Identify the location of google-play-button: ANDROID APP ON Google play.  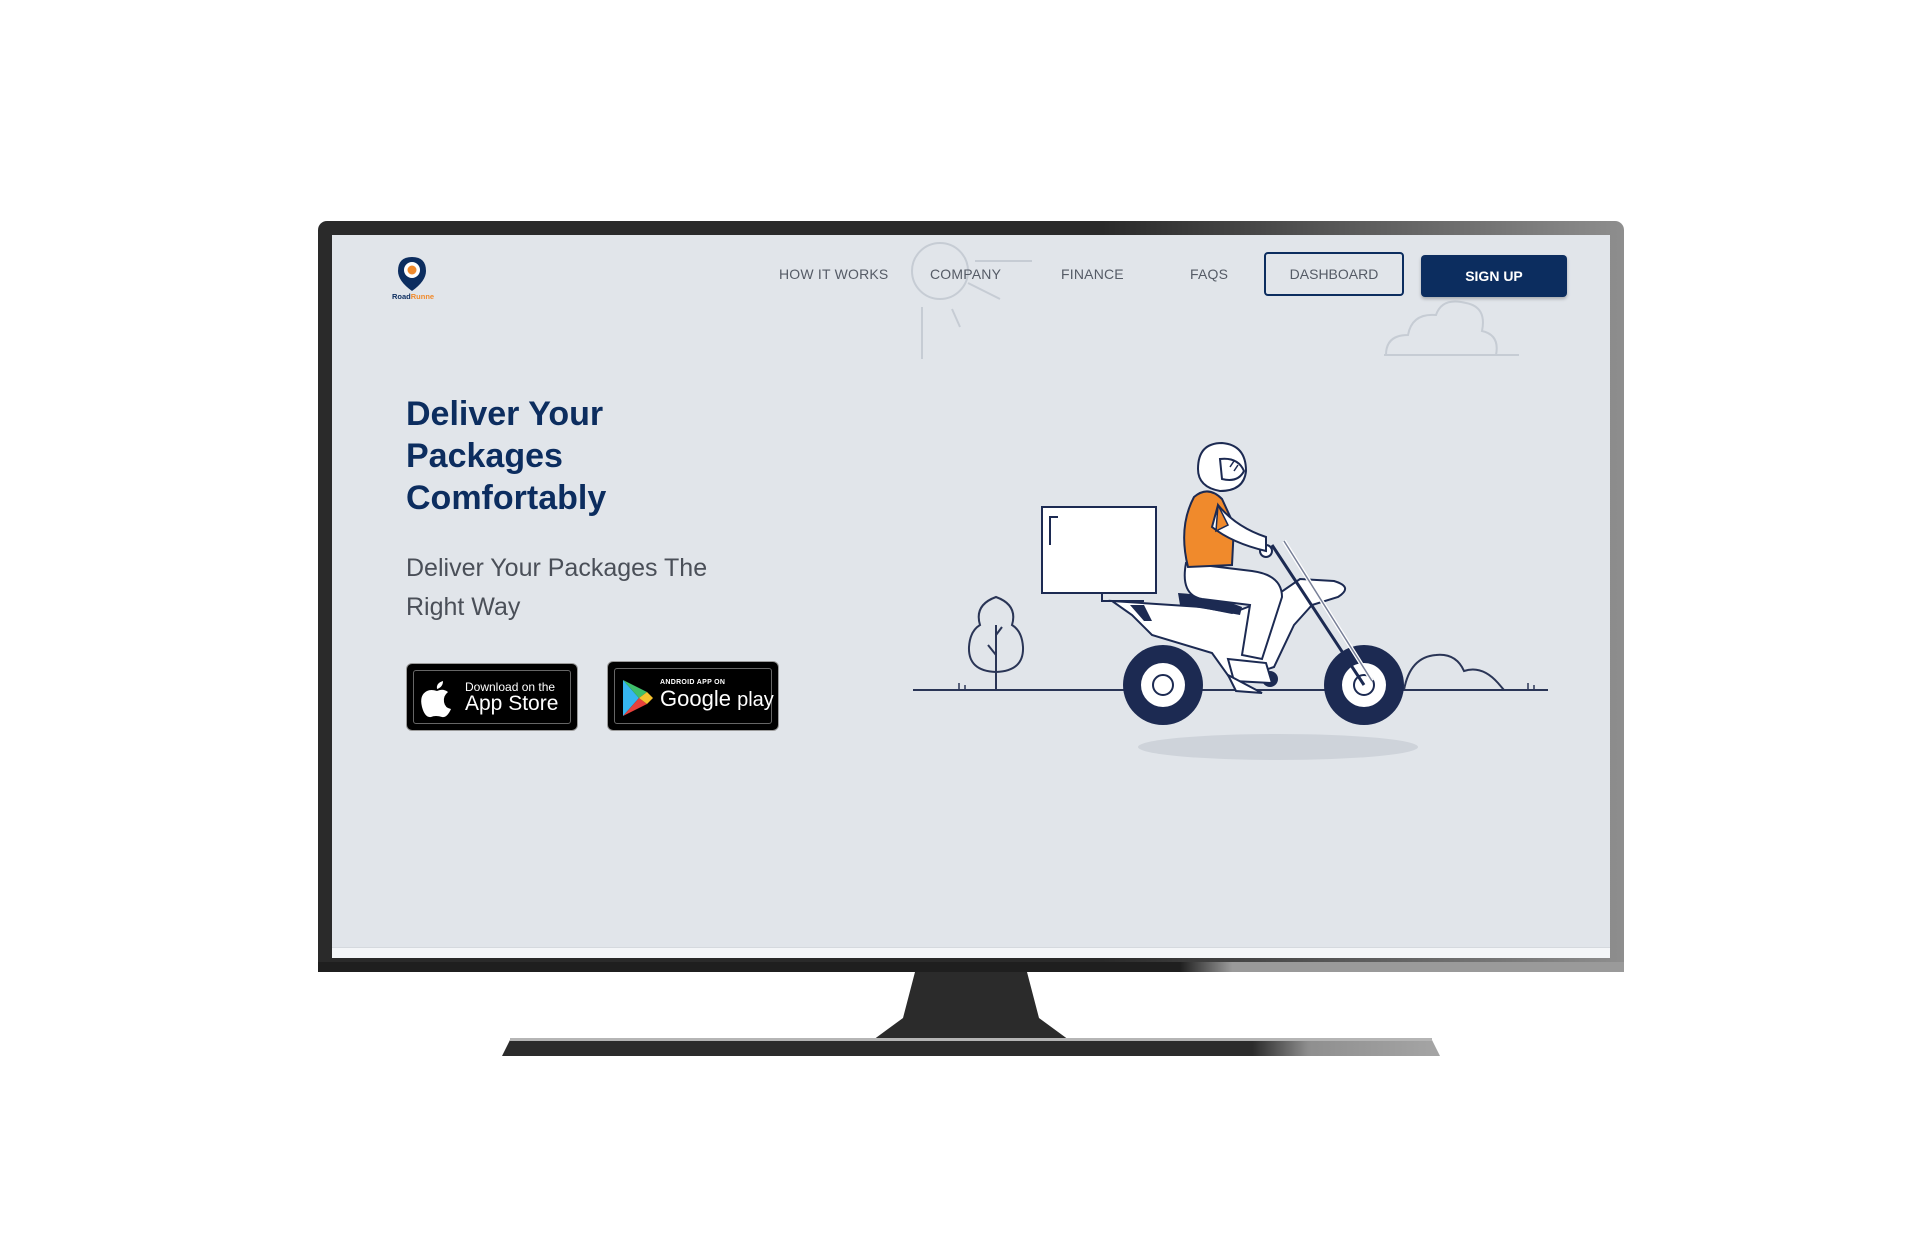
(693, 696).